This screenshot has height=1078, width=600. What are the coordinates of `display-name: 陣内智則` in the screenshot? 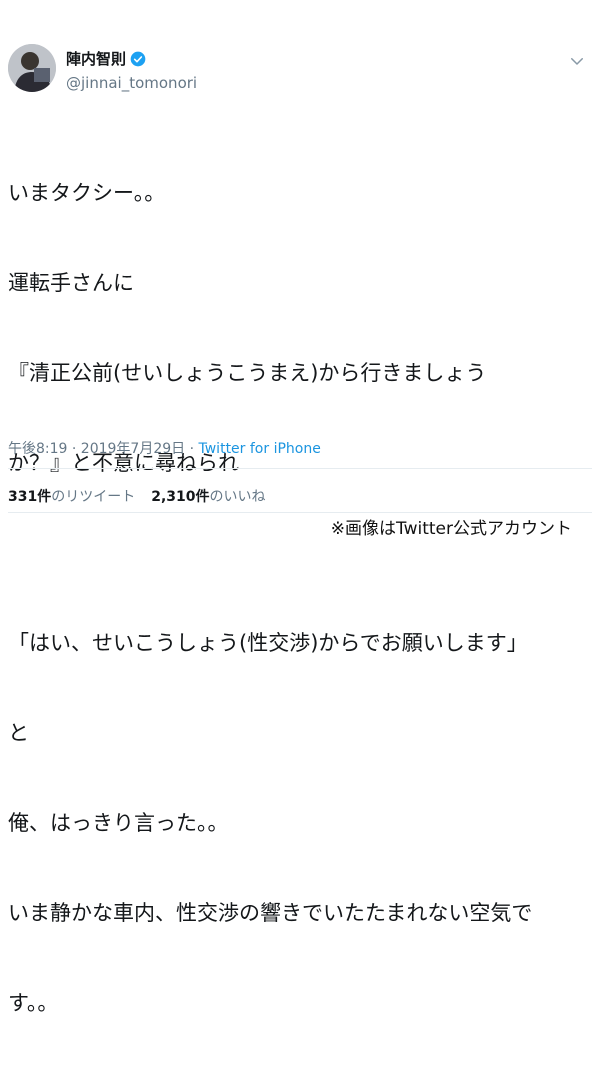 It's located at (96, 58).